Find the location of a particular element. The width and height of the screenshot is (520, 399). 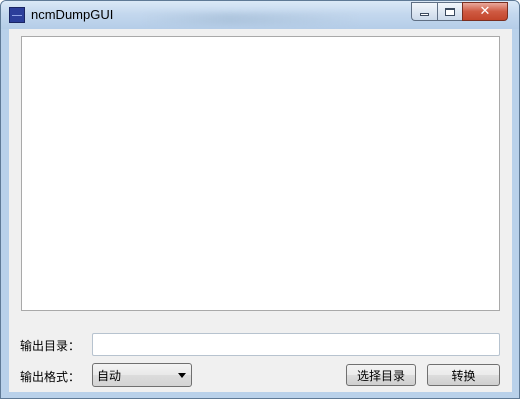

minimize-icon is located at coordinates (424, 14).